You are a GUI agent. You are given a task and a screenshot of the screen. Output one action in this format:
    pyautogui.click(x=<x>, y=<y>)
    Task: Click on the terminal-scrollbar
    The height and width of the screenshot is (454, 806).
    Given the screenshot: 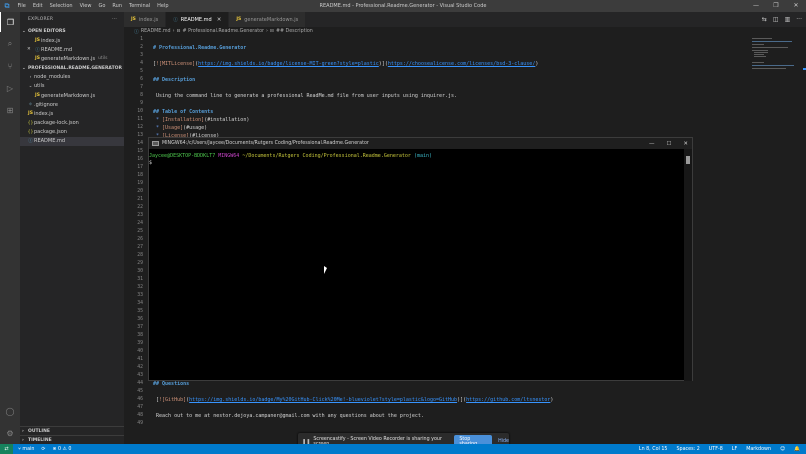 What is the action you would take?
    pyautogui.click(x=688, y=265)
    